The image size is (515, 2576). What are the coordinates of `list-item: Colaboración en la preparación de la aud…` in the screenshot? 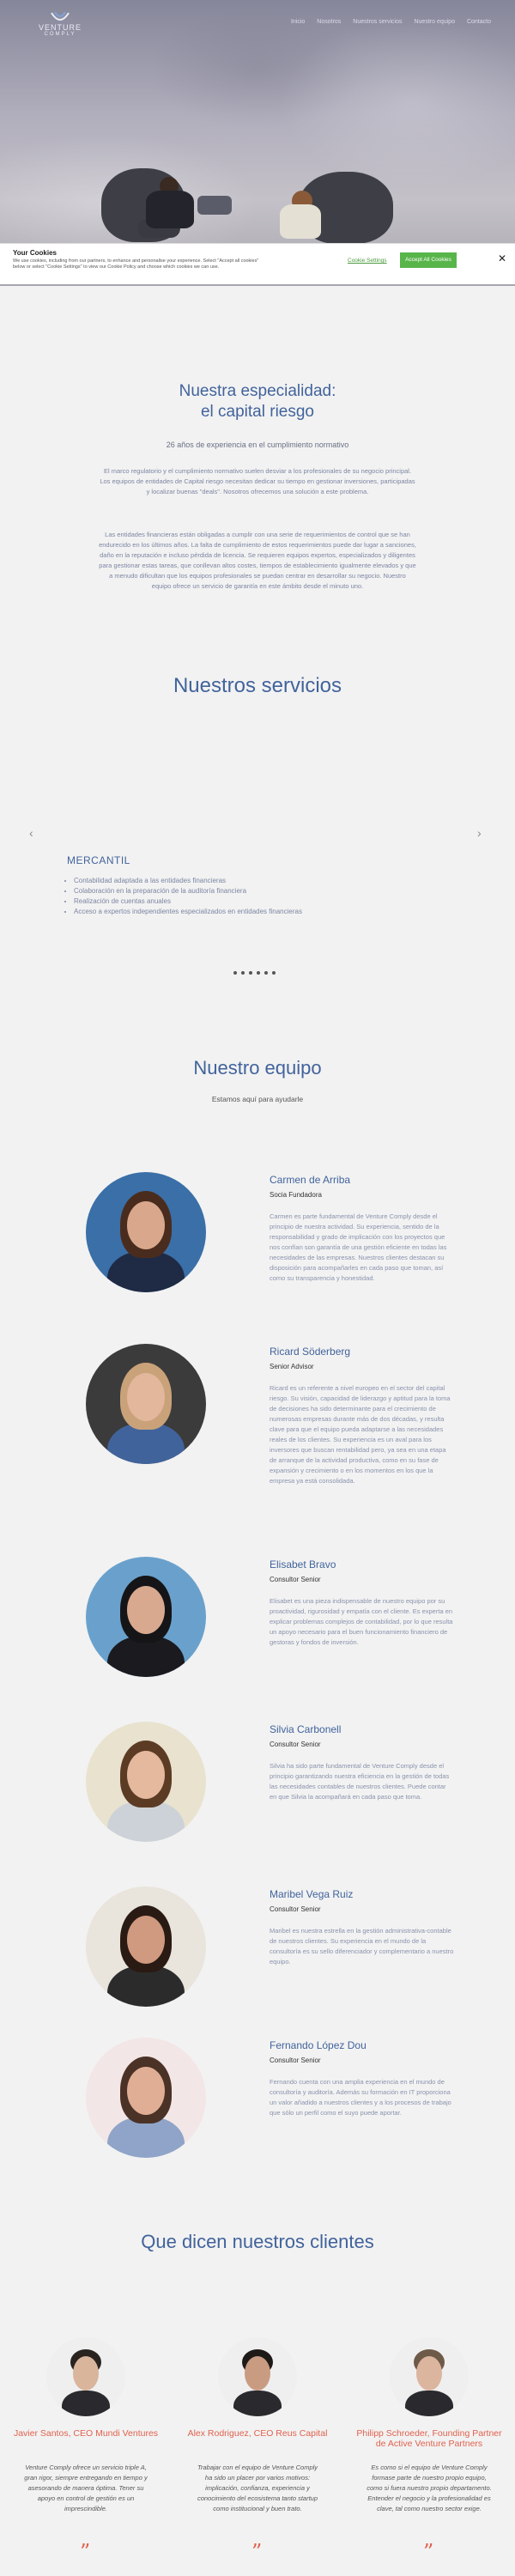 It's located at (188, 891).